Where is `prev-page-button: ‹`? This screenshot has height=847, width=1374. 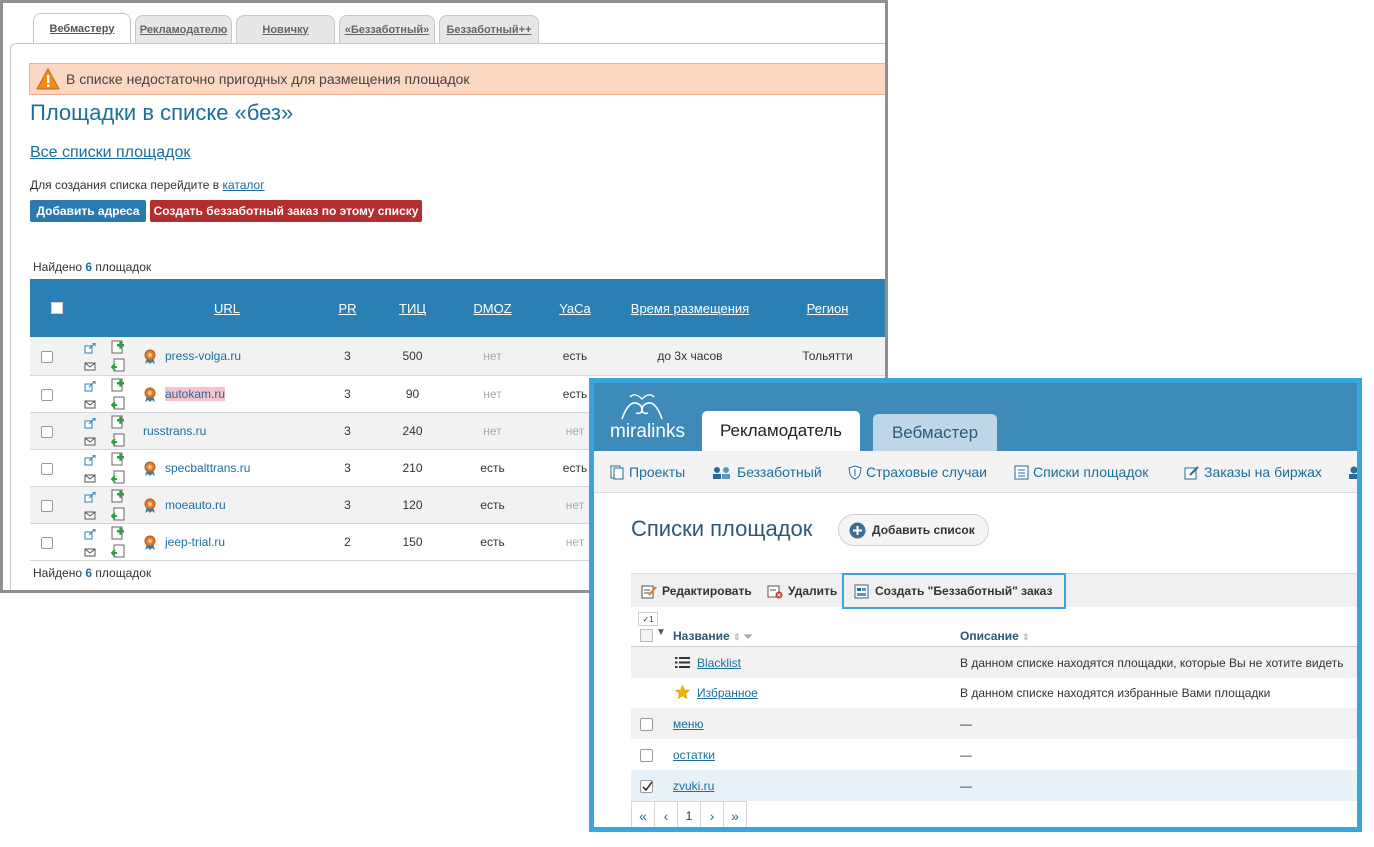
prev-page-button: ‹ is located at coordinates (666, 814).